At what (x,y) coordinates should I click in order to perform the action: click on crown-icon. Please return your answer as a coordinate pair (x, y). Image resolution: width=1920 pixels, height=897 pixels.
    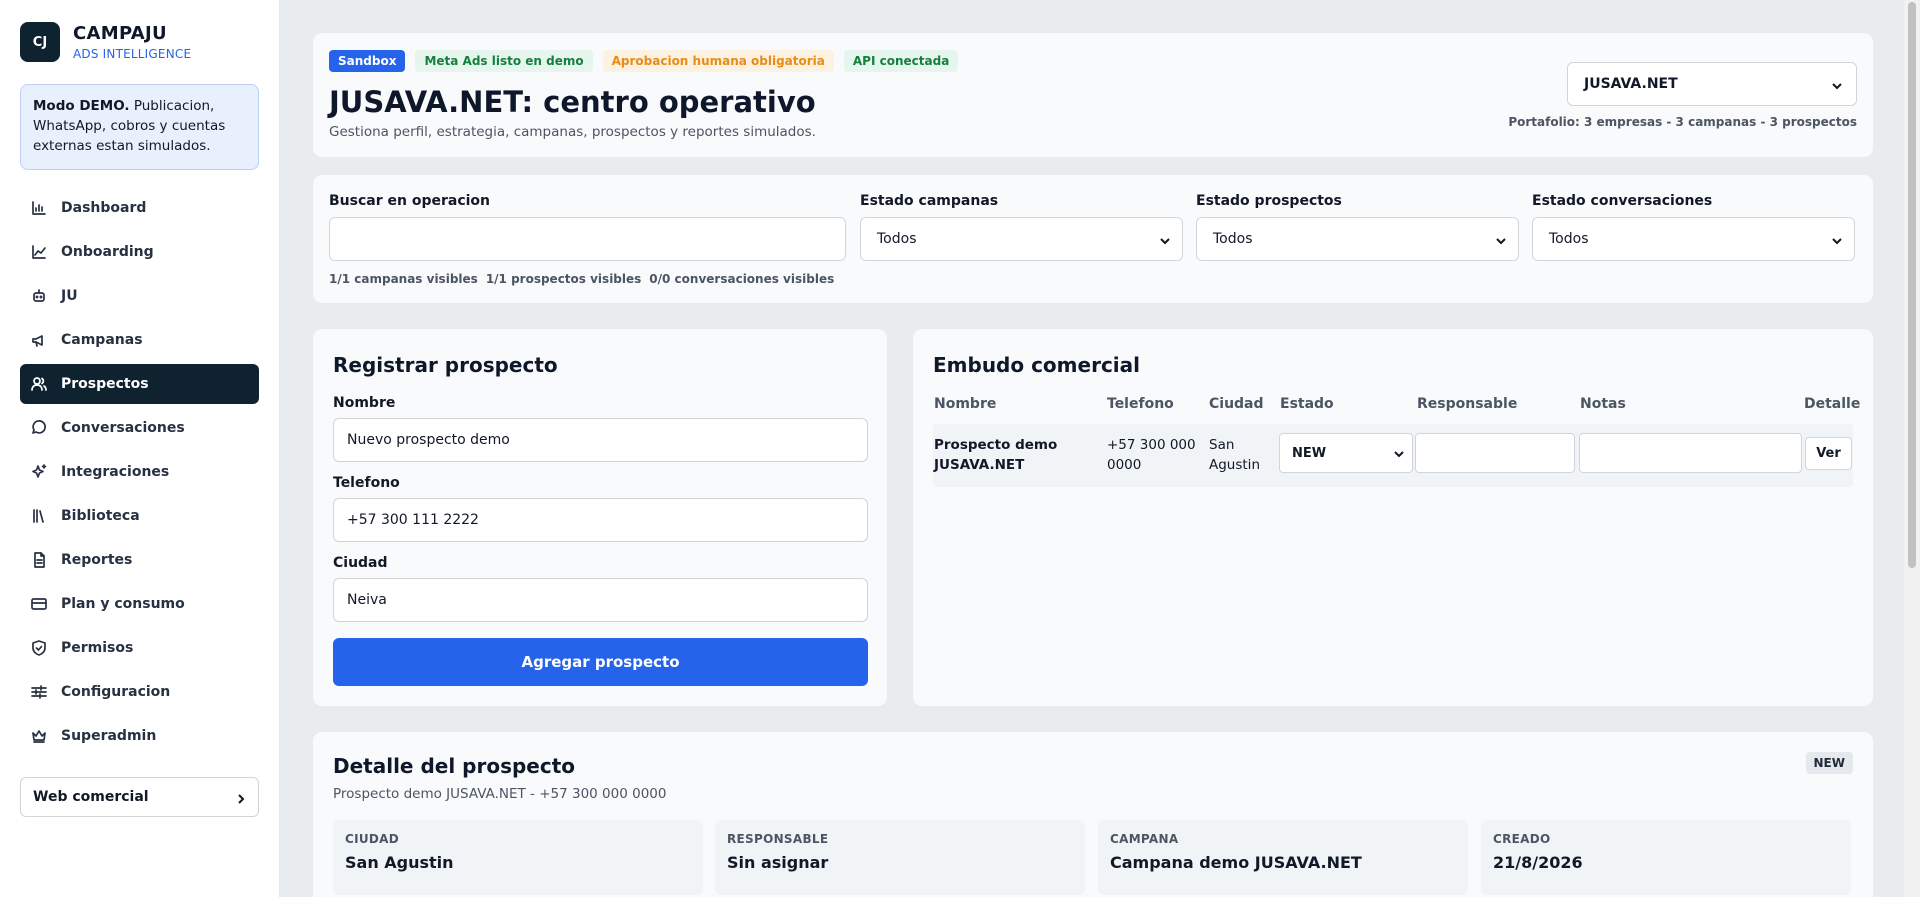
    Looking at the image, I should click on (39, 736).